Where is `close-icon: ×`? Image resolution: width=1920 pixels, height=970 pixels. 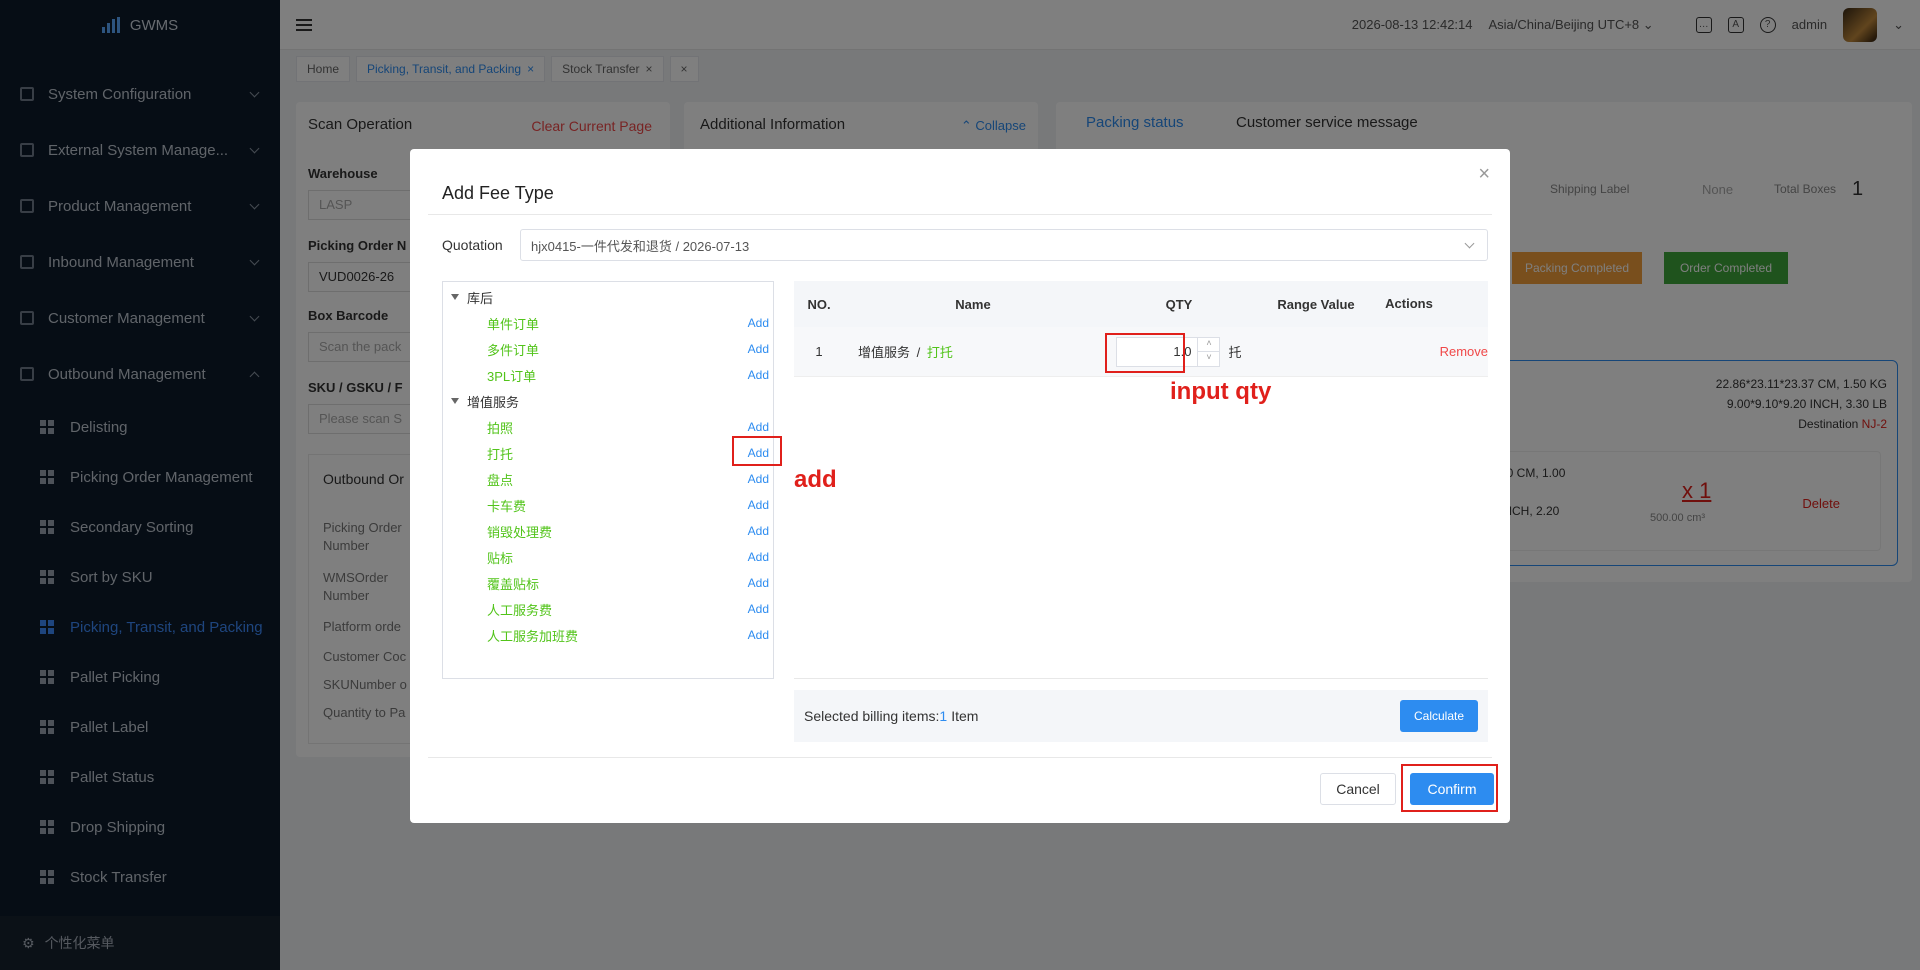
close-icon: × is located at coordinates (1484, 174).